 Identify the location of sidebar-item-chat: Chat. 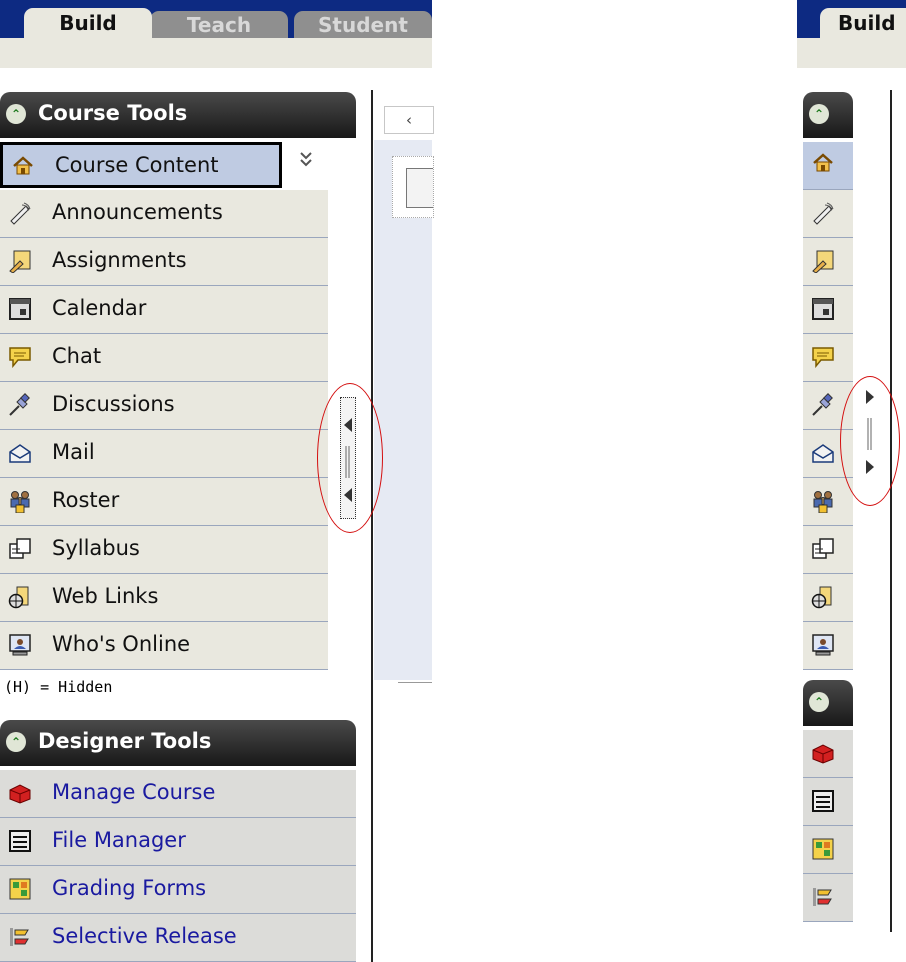
(164, 358).